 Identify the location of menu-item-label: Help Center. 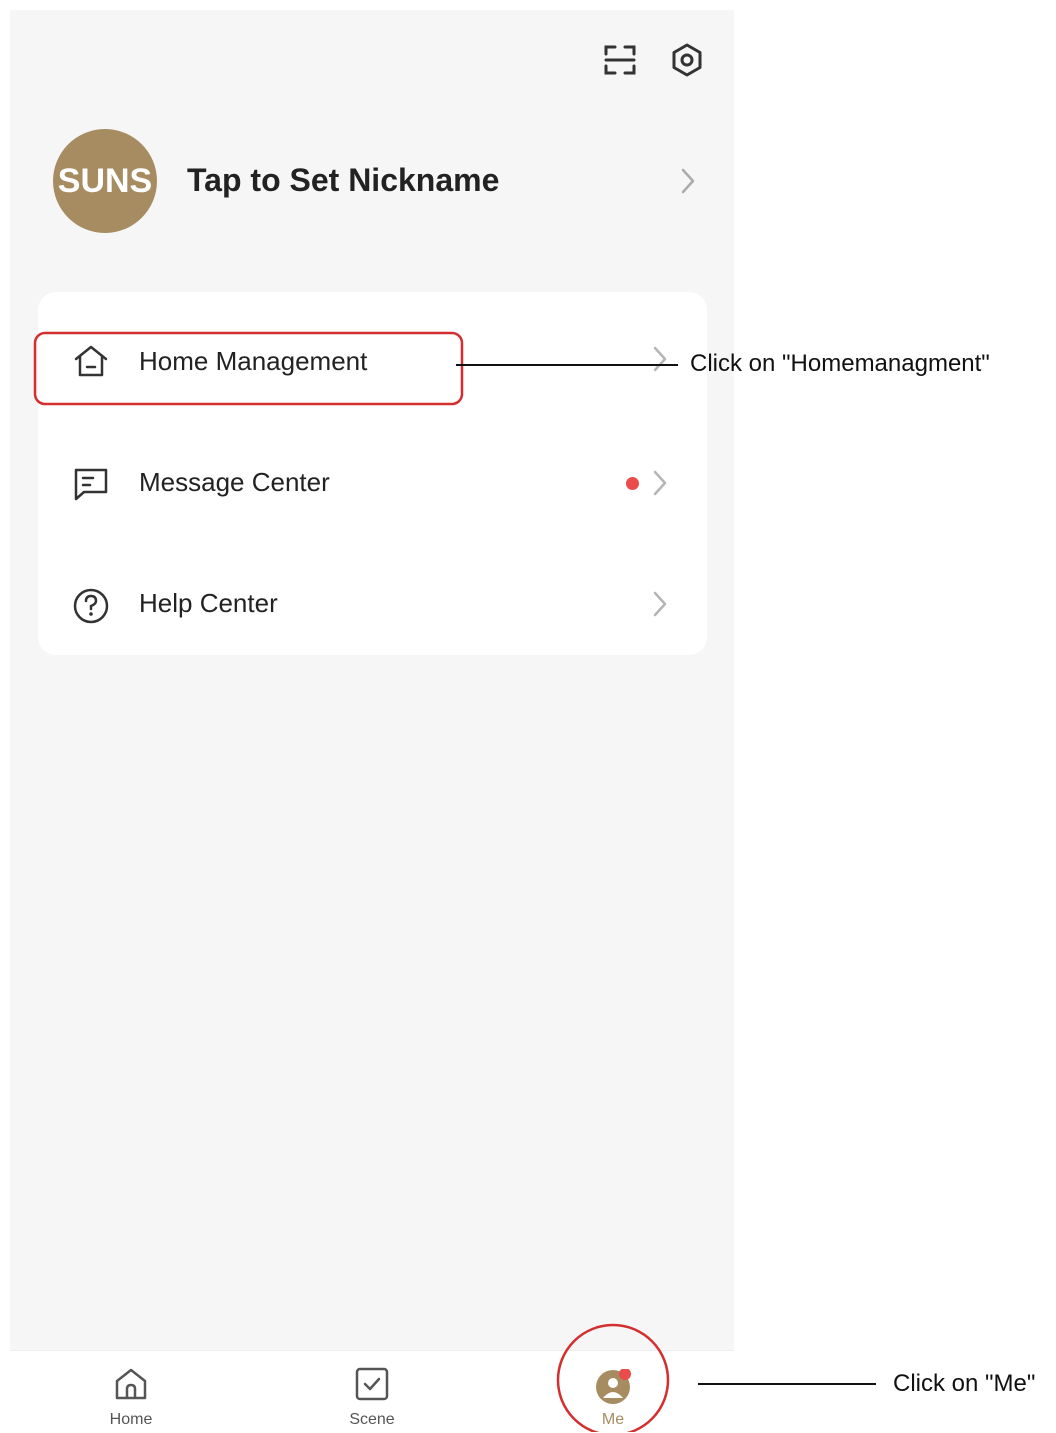
(208, 603).